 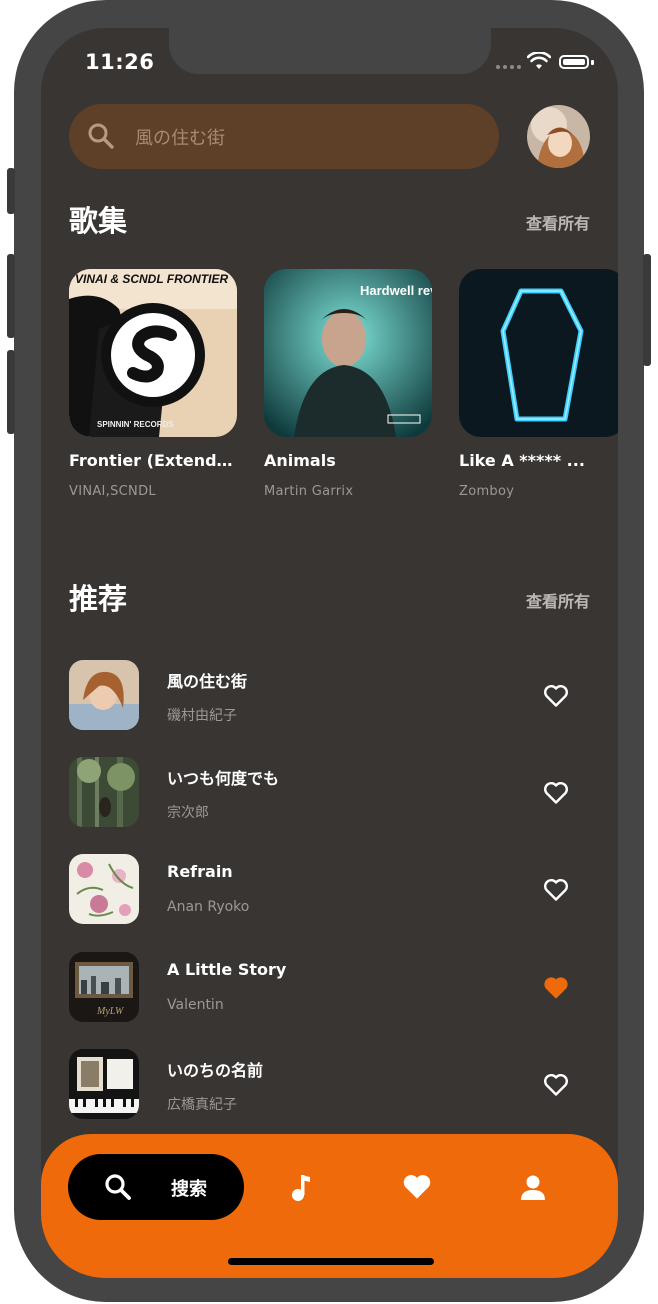 I want to click on heart-filled-icon, so click(x=556, y=988).